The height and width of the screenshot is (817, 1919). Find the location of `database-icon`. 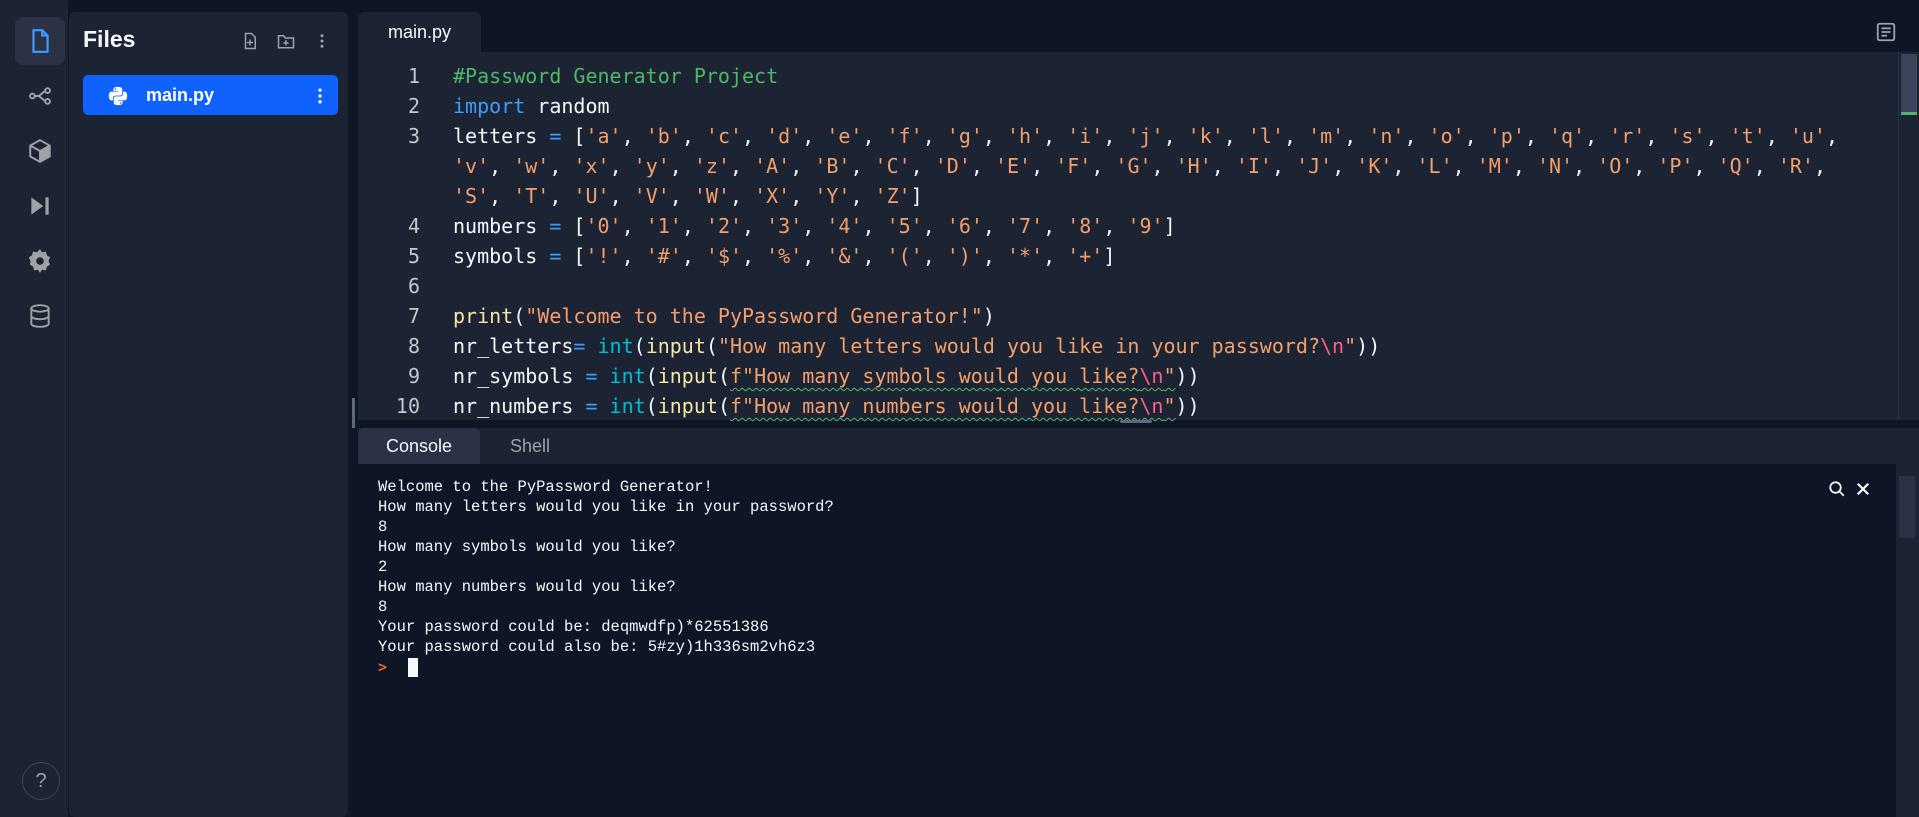

database-icon is located at coordinates (40, 316).